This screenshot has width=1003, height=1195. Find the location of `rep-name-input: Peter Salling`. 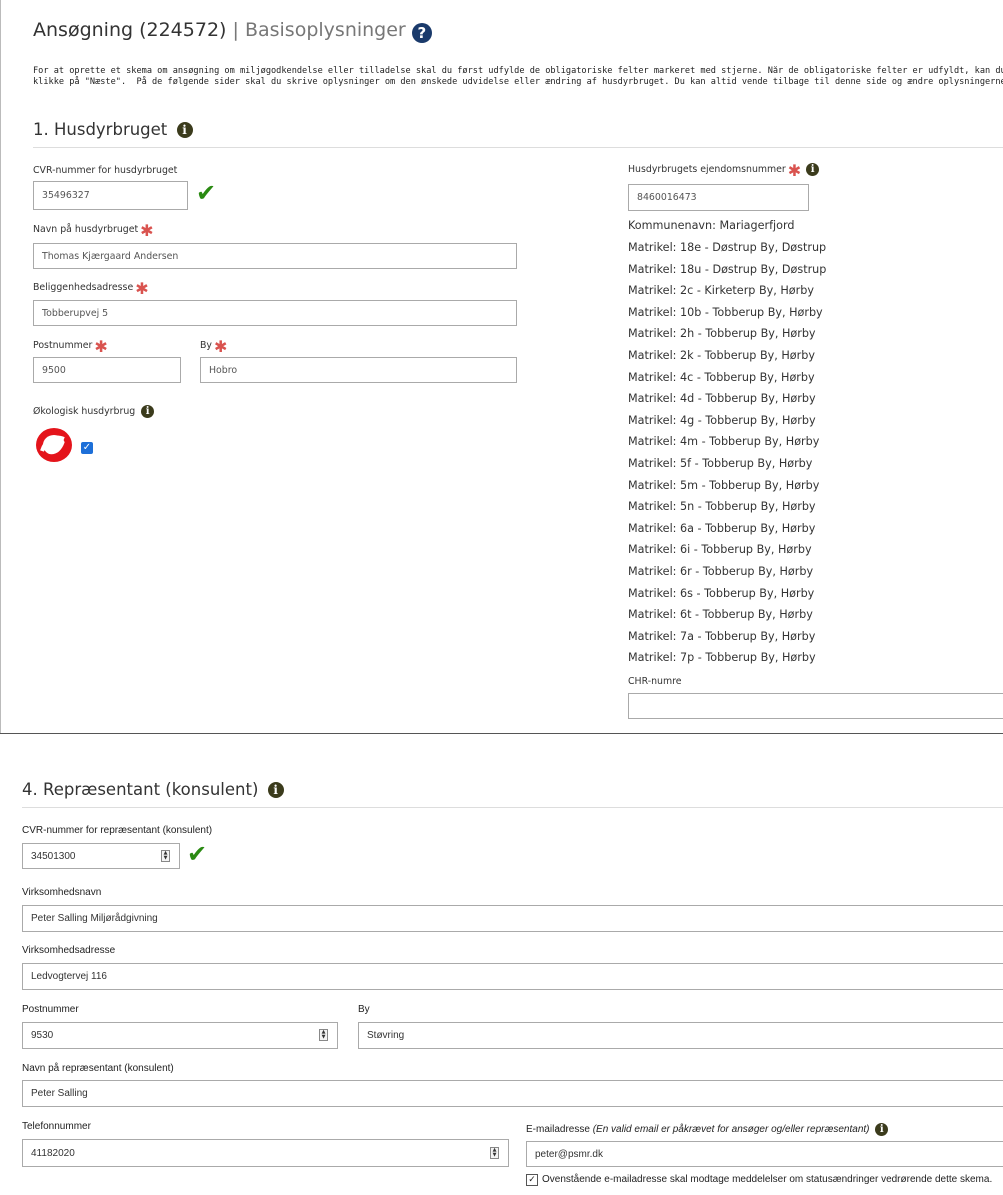

rep-name-input: Peter Salling is located at coordinates (512, 1093).